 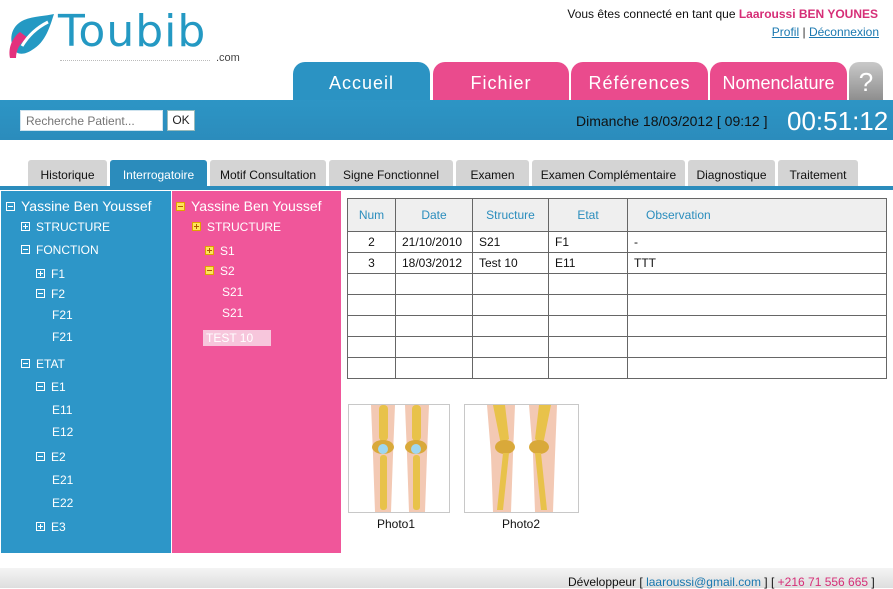 What do you see at coordinates (510, 215) in the screenshot?
I see `col-structure: Structure` at bounding box center [510, 215].